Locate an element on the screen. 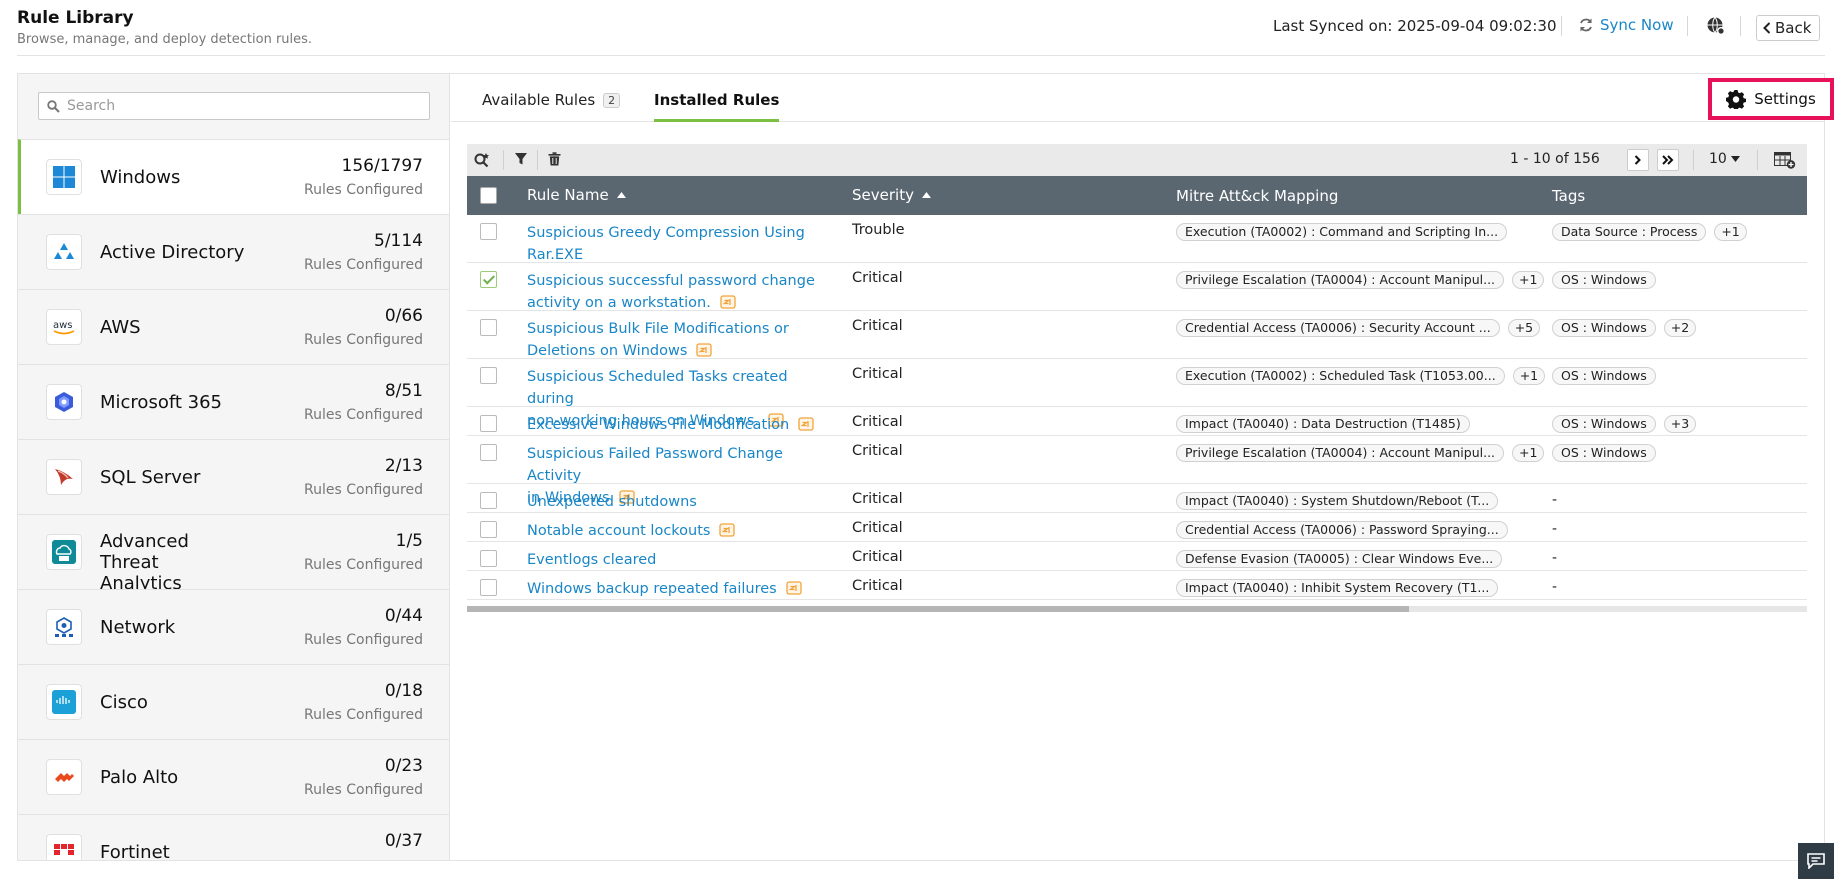 The height and width of the screenshot is (879, 1842). sidebar-item-network: Network 0/44 Rules Configured is located at coordinates (233, 626).